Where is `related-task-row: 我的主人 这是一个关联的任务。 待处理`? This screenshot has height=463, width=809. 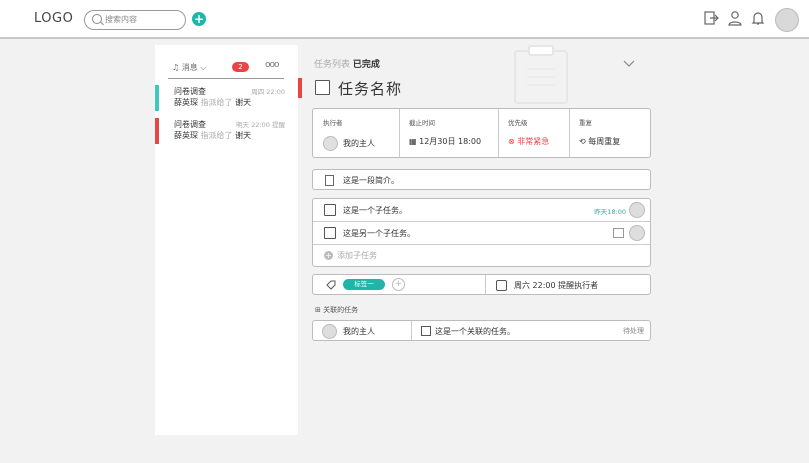
related-task-row: 我的主人 这是一个关联的任务。 待处理 is located at coordinates (481, 330).